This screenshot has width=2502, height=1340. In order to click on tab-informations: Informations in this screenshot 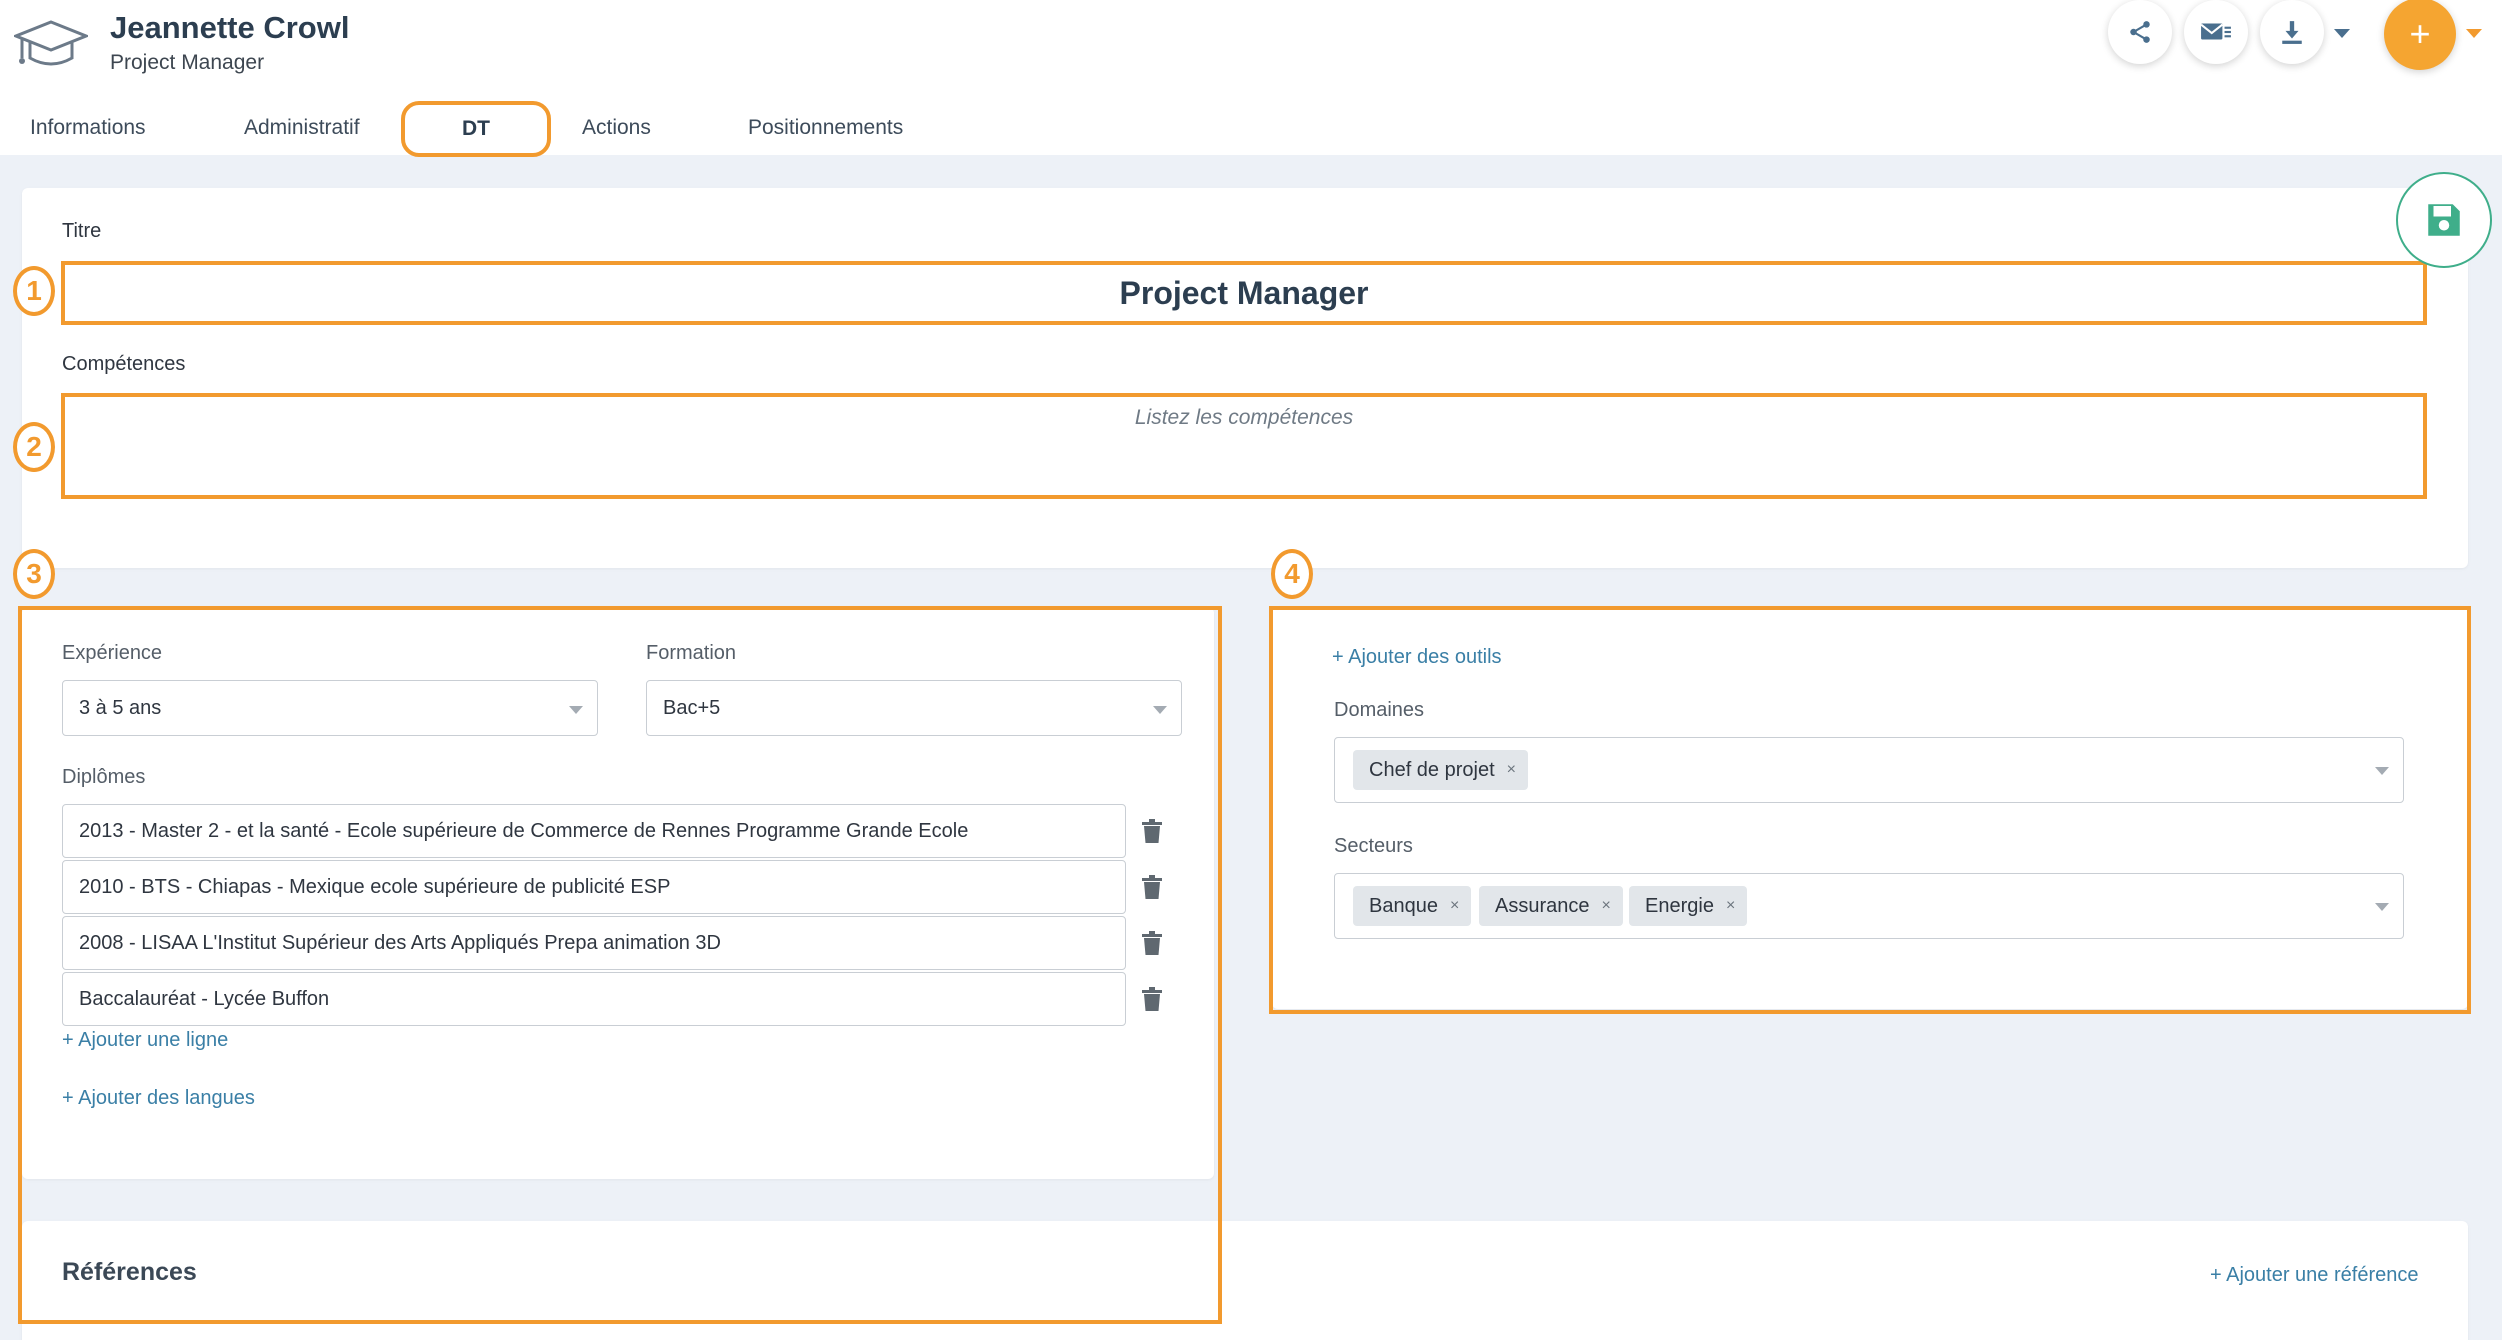, I will do `click(88, 128)`.